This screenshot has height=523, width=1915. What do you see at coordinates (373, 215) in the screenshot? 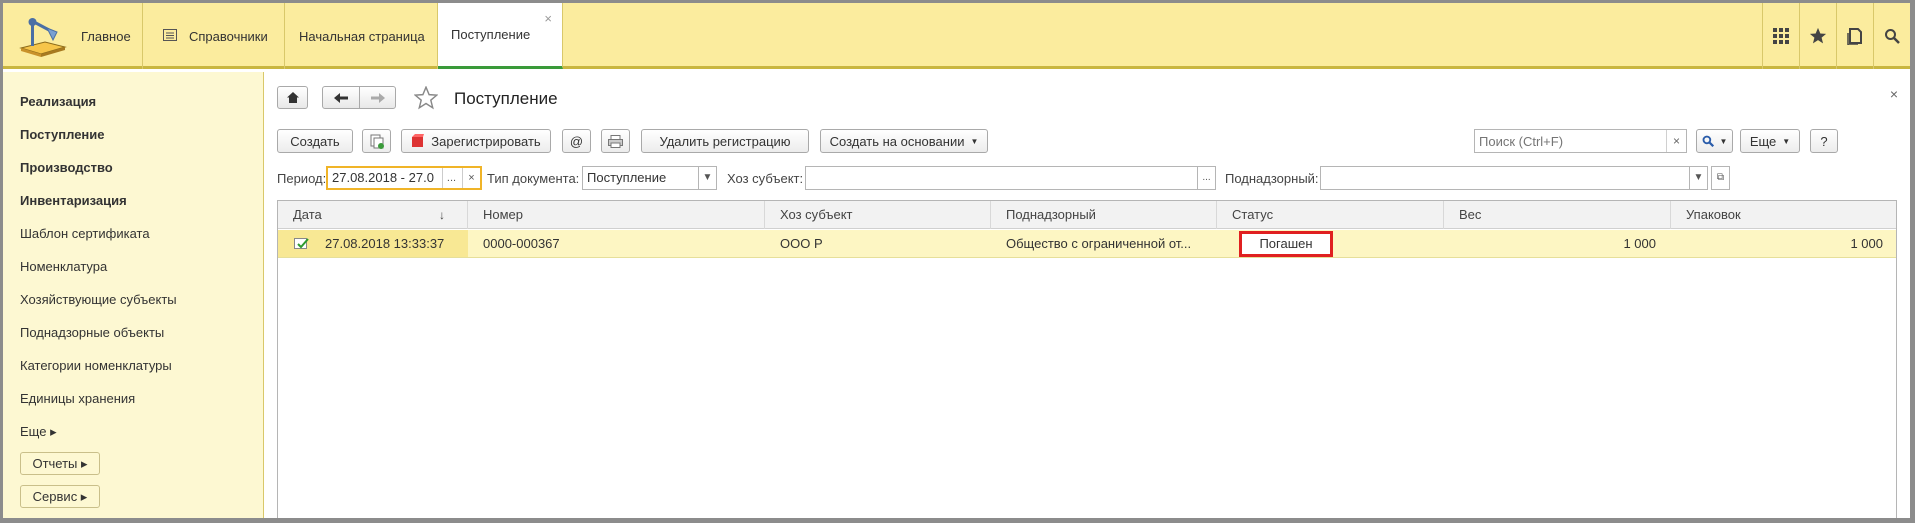
I see `column-header-date: Дата ↓` at bounding box center [373, 215].